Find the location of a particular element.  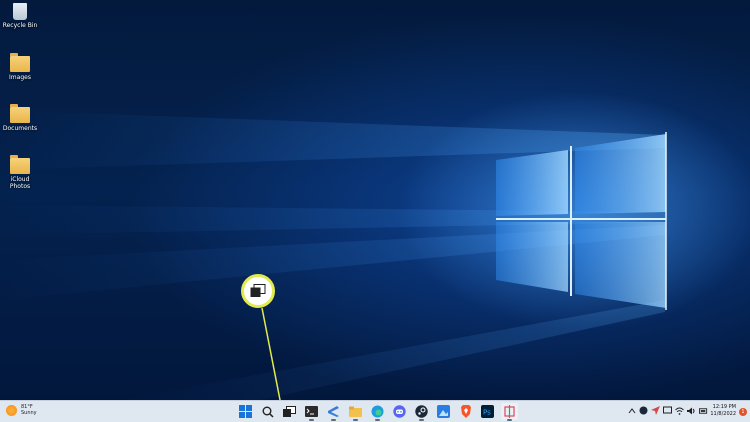

display-icon is located at coordinates (667, 410).